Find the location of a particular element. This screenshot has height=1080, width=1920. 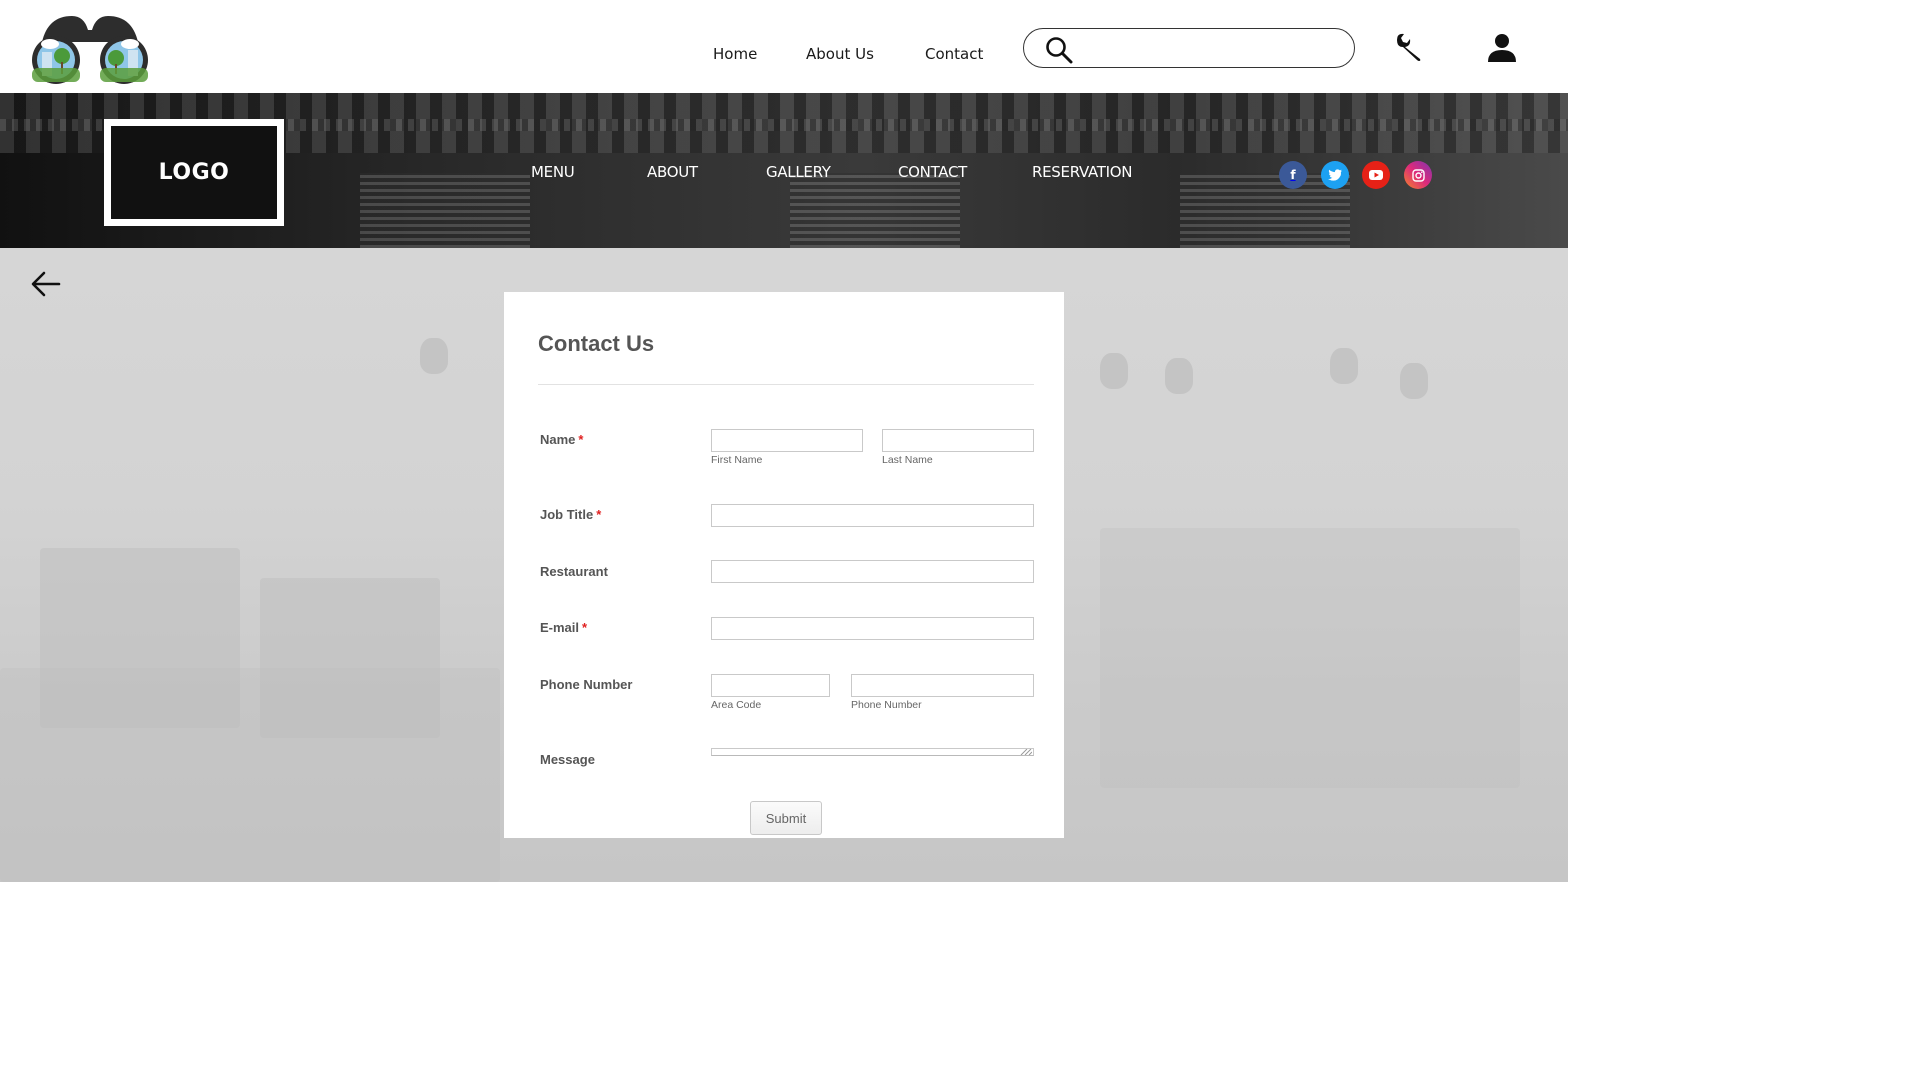

facebook-glyph: f is located at coordinates (1293, 175).